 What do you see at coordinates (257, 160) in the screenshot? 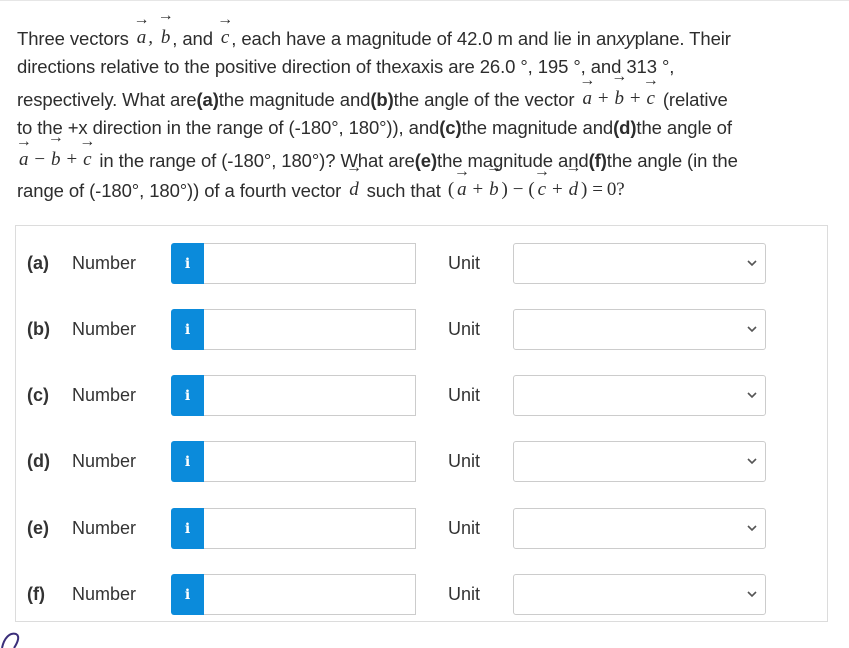
I see `question-text-segment: in the range of (-180°, 180°)? What are` at bounding box center [257, 160].